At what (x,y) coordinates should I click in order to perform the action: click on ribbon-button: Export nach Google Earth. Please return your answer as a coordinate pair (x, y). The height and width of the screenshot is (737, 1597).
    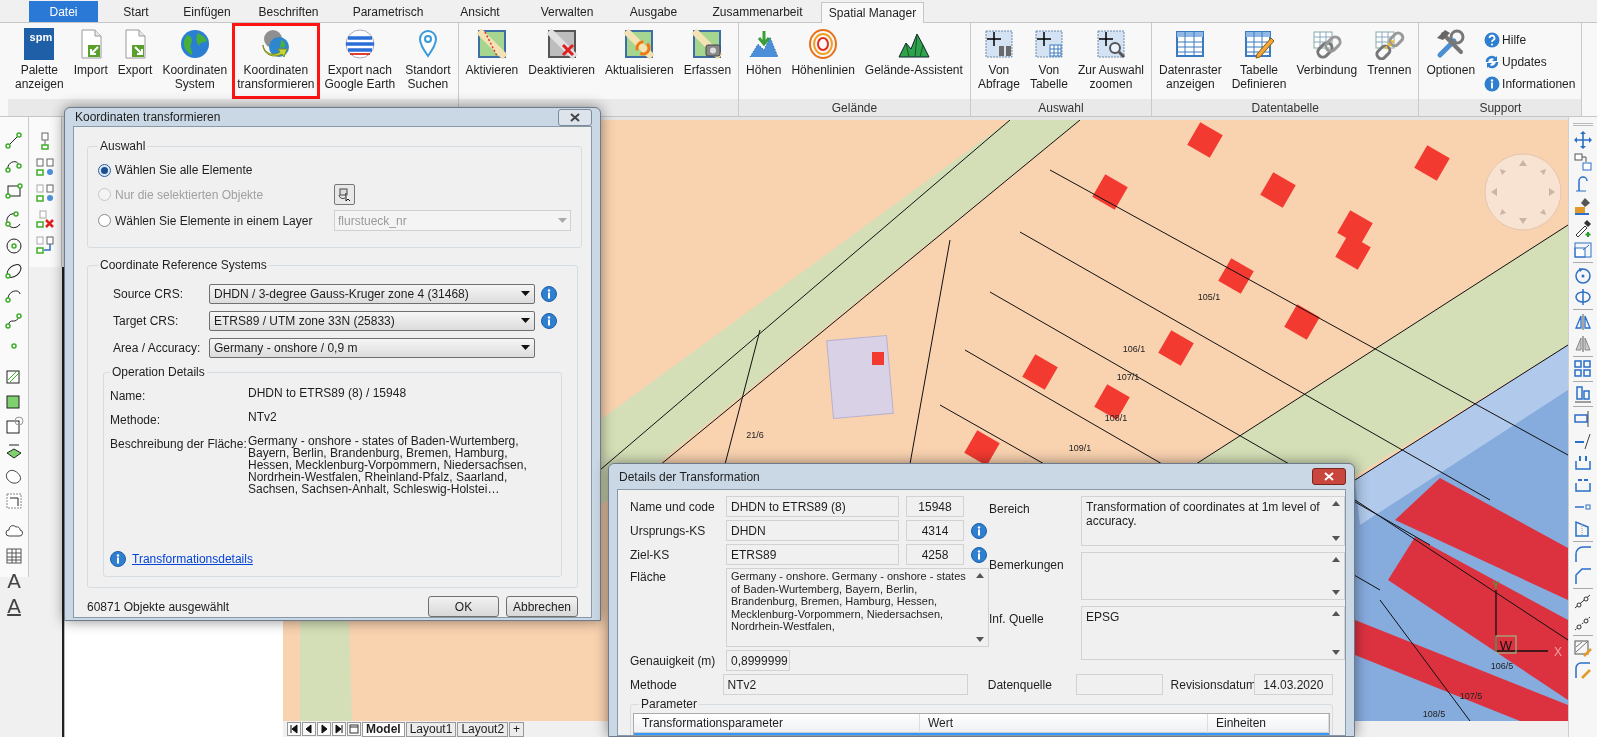
    Looking at the image, I should click on (360, 61).